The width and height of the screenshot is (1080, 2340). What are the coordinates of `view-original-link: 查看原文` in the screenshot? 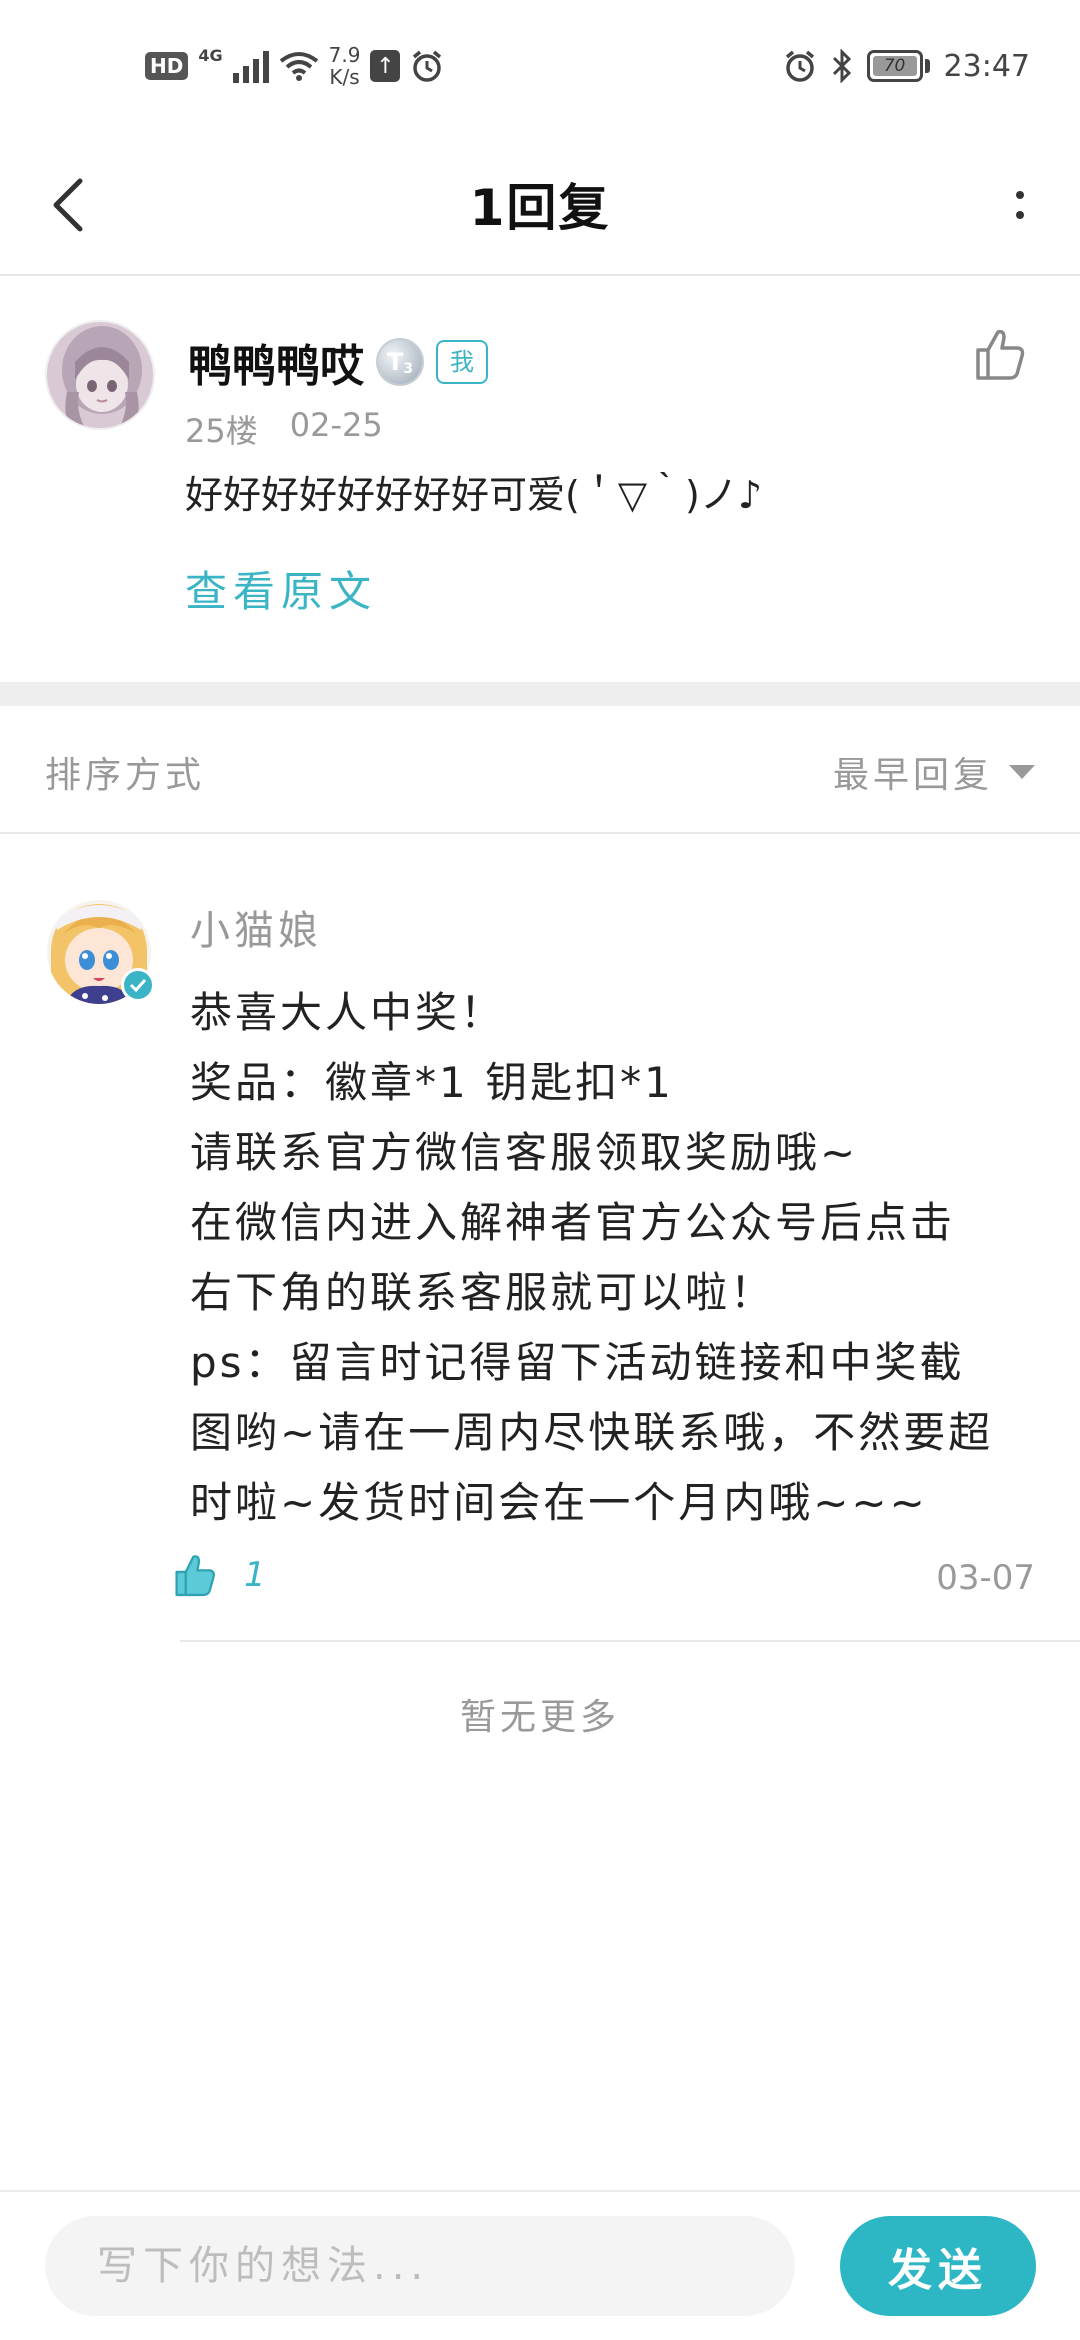 It's located at (281, 588).